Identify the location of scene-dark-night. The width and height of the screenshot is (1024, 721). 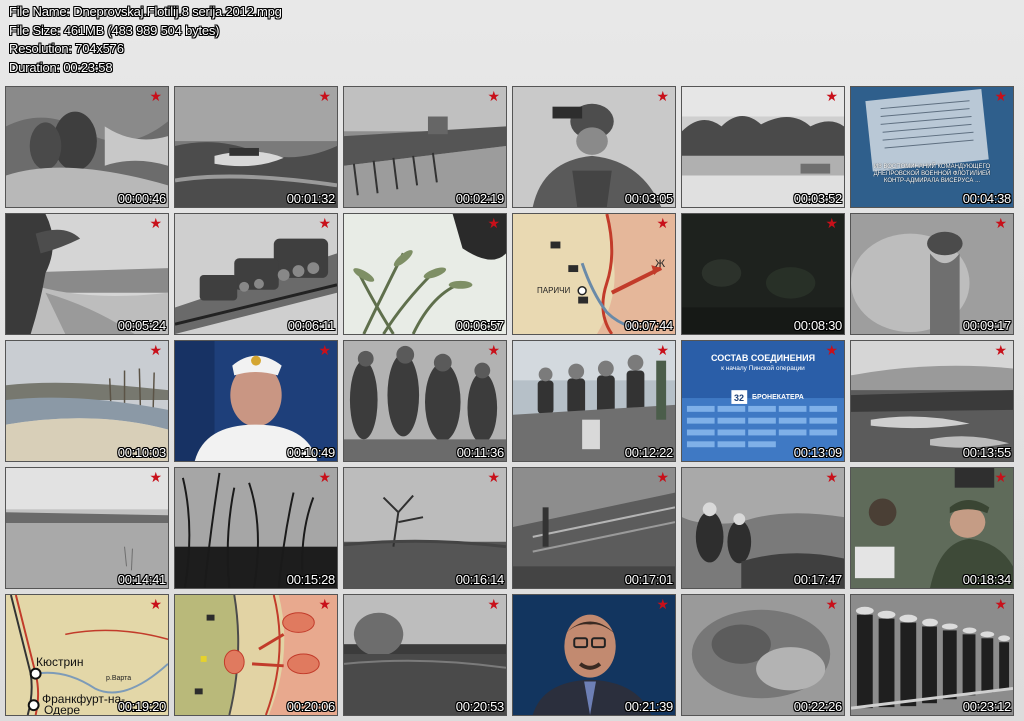
(763, 274).